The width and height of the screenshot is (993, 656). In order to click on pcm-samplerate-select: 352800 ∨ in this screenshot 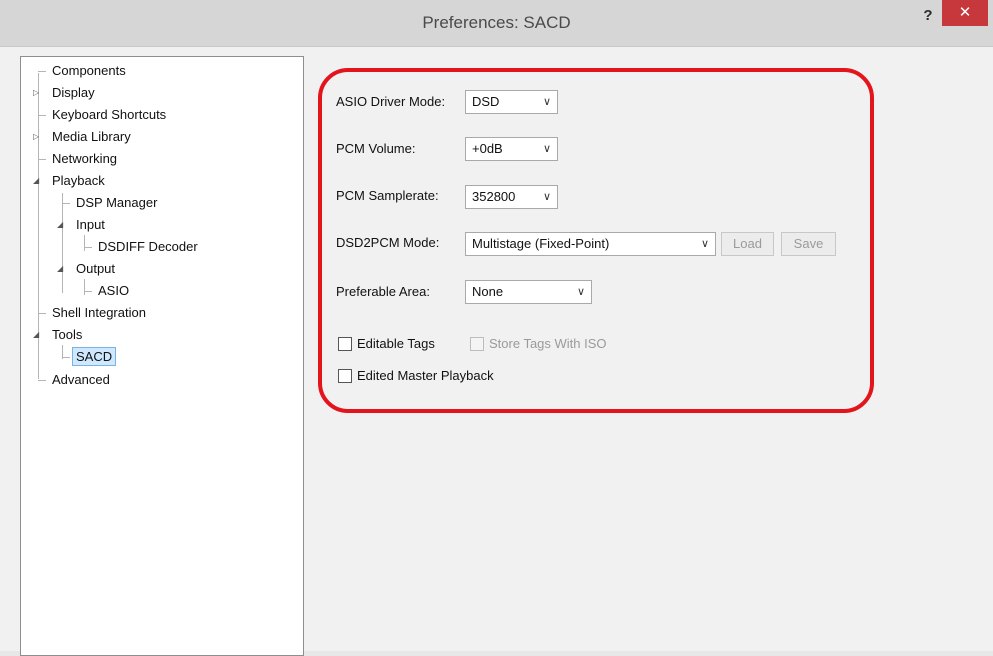, I will do `click(511, 197)`.